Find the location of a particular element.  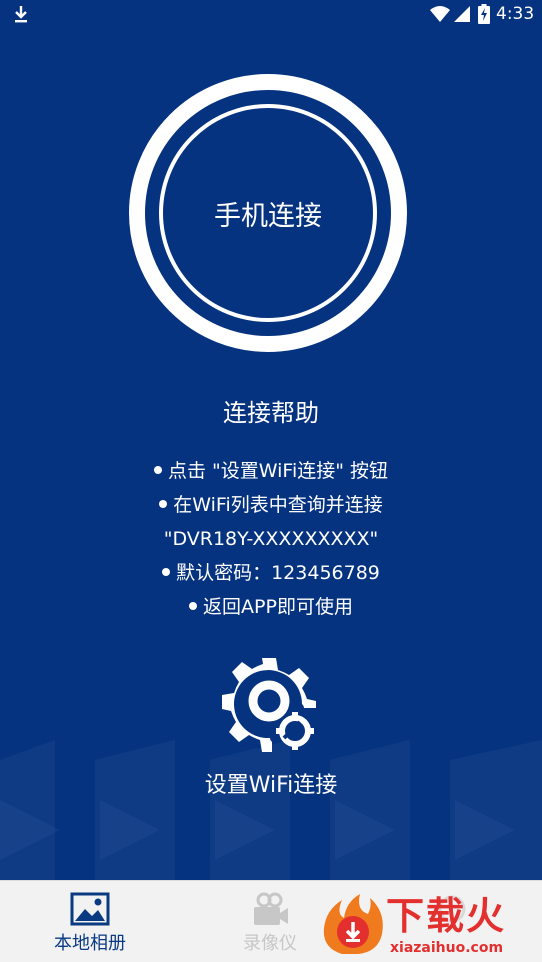

status-bar: 4:33 is located at coordinates (271, 15).